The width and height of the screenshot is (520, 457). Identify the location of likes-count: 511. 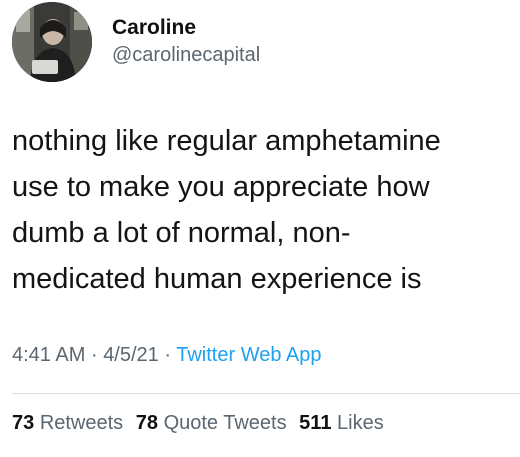
(315, 423).